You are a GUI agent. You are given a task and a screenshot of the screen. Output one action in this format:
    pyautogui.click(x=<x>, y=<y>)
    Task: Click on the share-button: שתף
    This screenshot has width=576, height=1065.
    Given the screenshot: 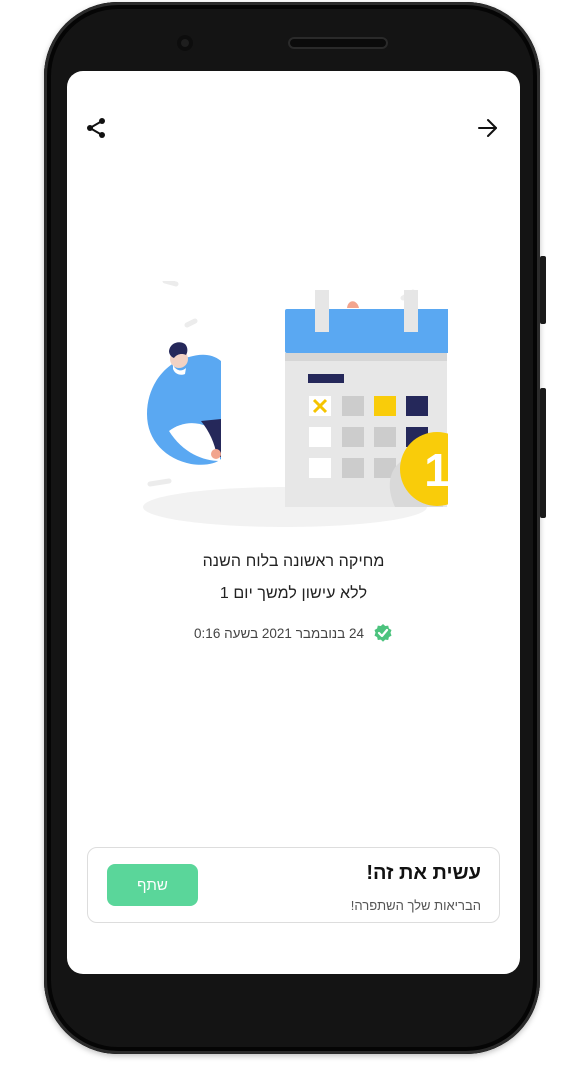 What is the action you would take?
    pyautogui.click(x=152, y=885)
    